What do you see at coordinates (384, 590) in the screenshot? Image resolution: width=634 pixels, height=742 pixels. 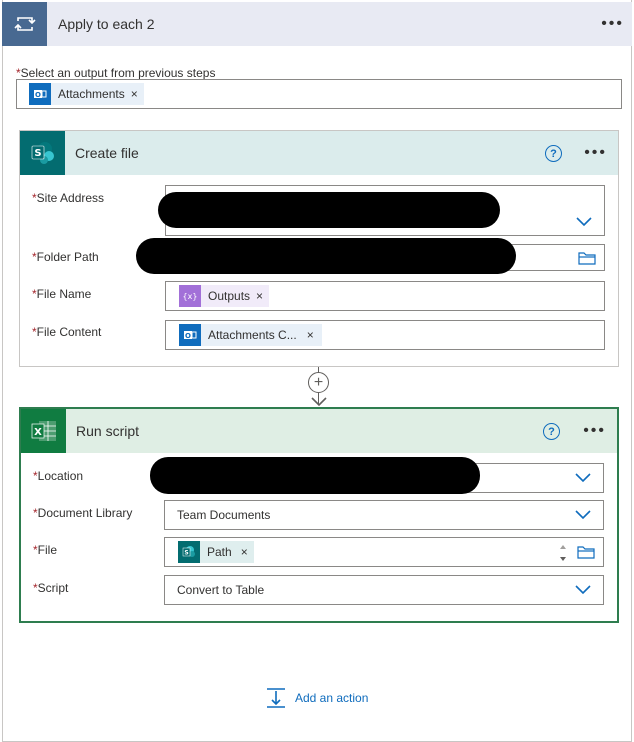 I see `script-dropdown: Convert to Table` at bounding box center [384, 590].